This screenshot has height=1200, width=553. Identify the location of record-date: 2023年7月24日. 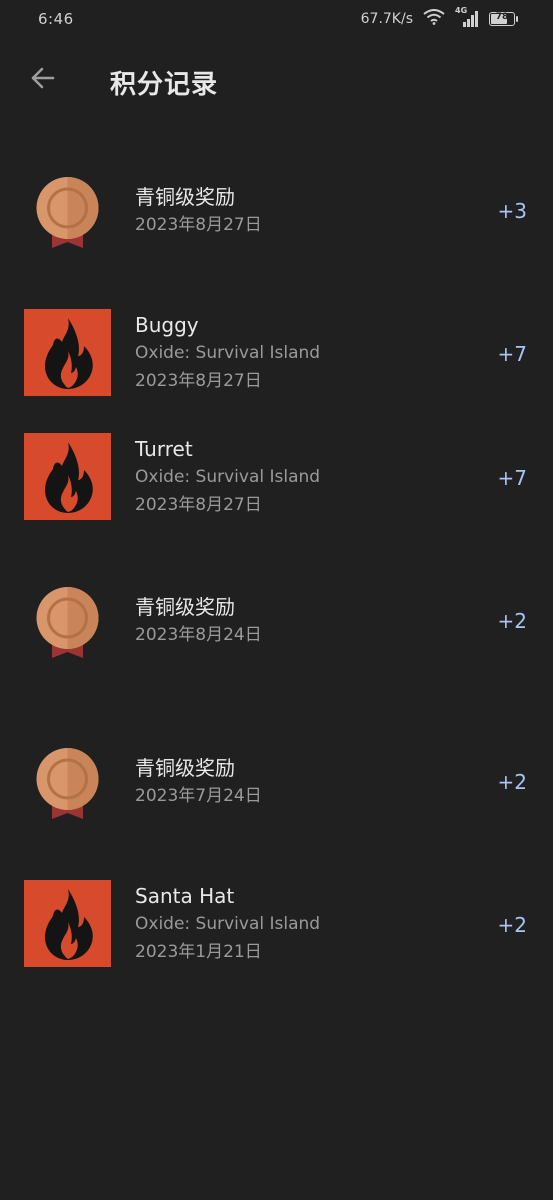
(198, 796).